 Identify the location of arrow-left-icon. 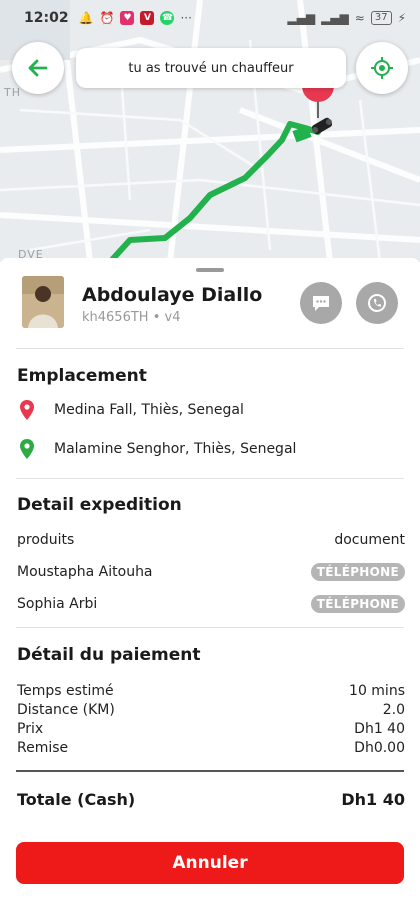
(38, 68).